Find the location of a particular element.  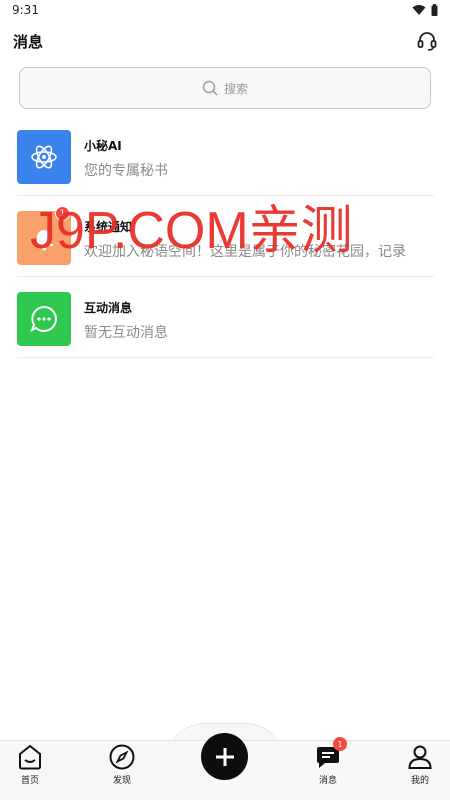

atom-icon is located at coordinates (44, 157).